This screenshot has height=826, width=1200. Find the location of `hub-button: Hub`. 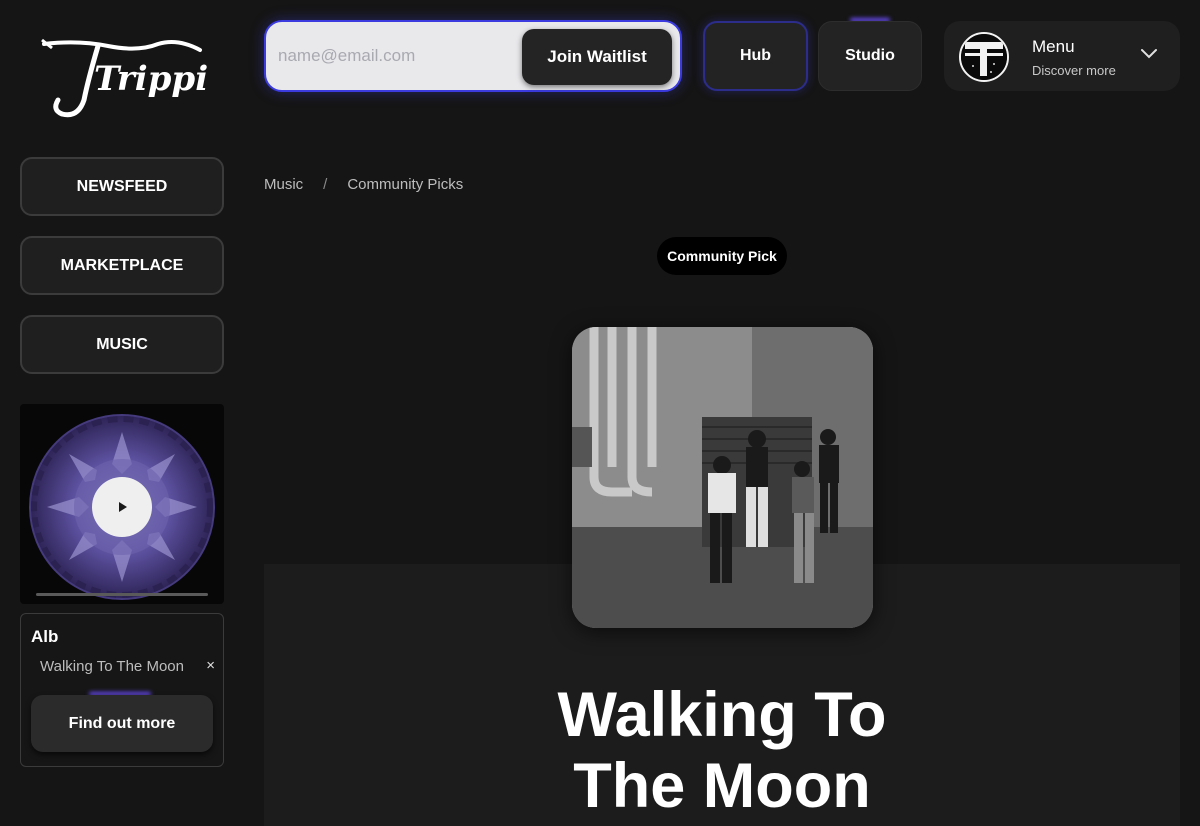

hub-button: Hub is located at coordinates (755, 56).